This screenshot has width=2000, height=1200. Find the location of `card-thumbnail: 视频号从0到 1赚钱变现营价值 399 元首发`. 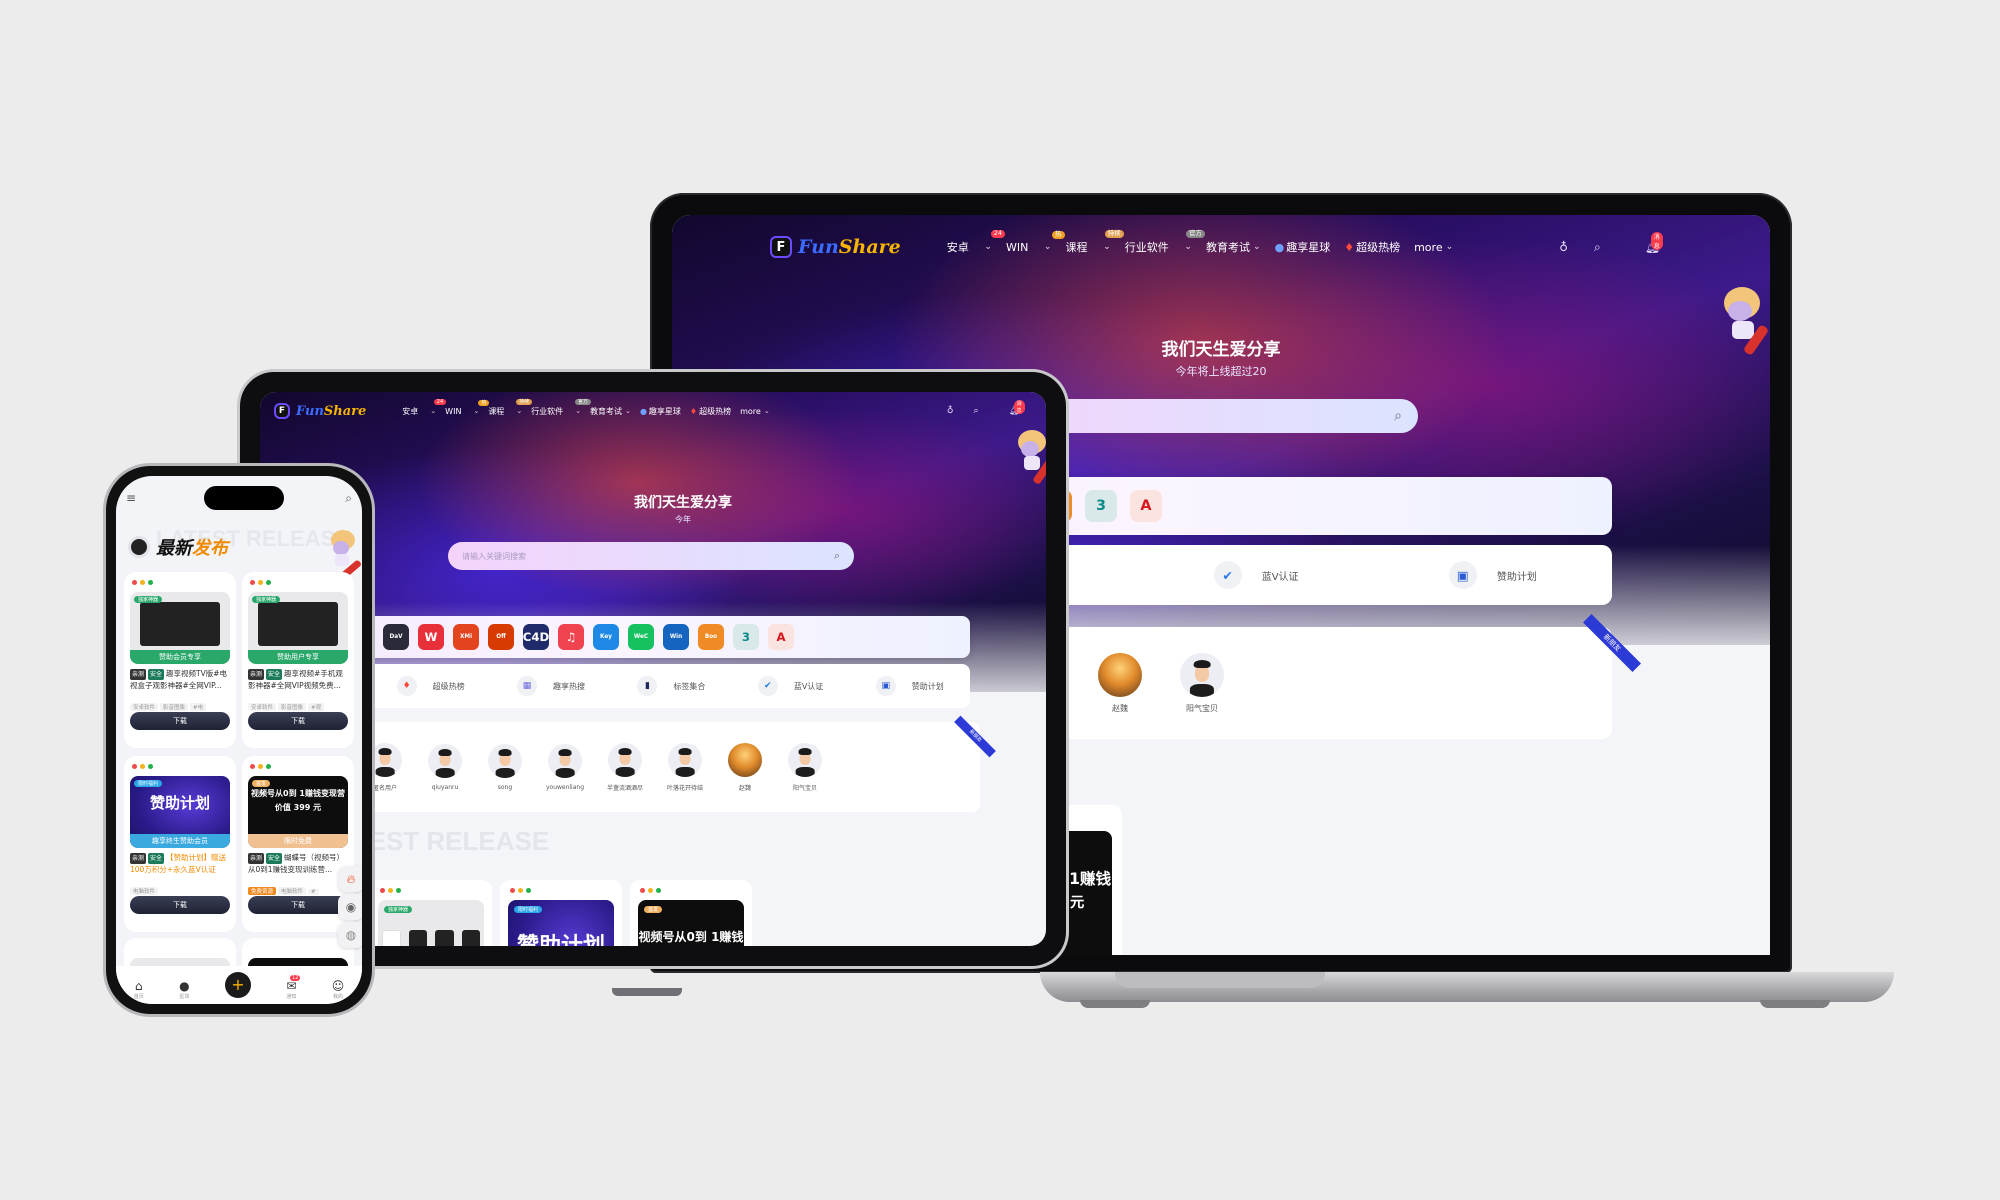

card-thumbnail: 视频号从0到 1赚钱变现营价值 399 元首发 is located at coordinates (691, 923).